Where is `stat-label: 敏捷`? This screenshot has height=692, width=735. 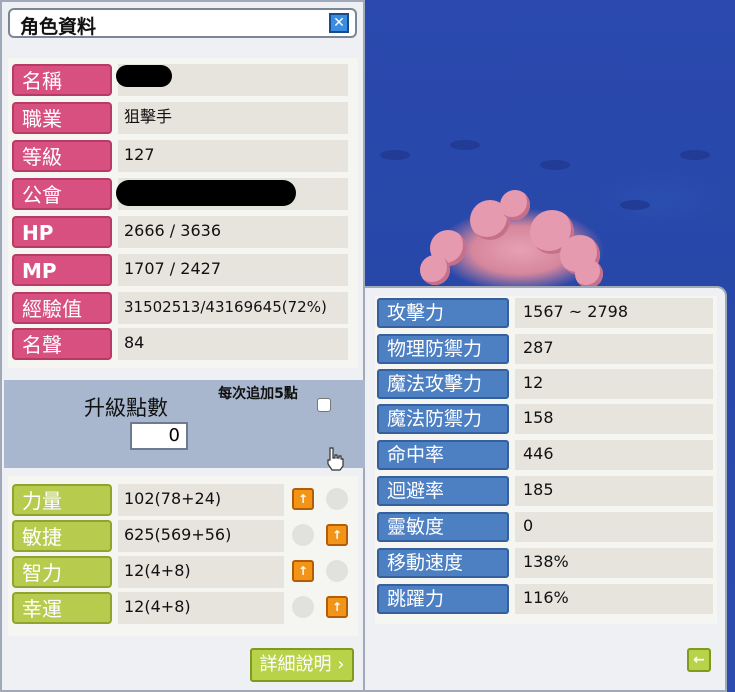
stat-label: 敏捷 is located at coordinates (62, 536).